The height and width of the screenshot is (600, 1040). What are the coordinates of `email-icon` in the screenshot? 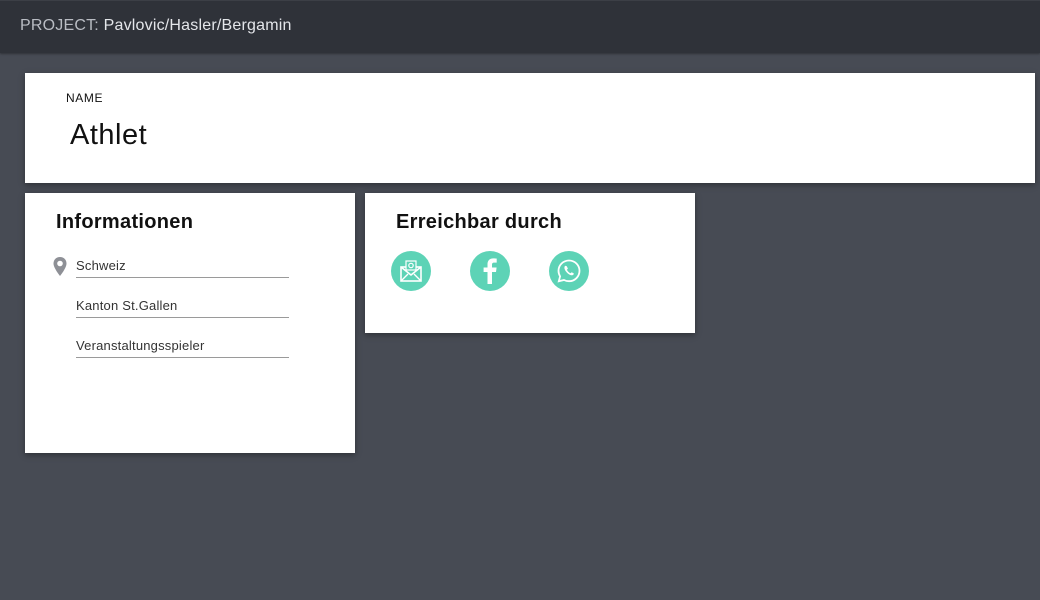 It's located at (411, 271).